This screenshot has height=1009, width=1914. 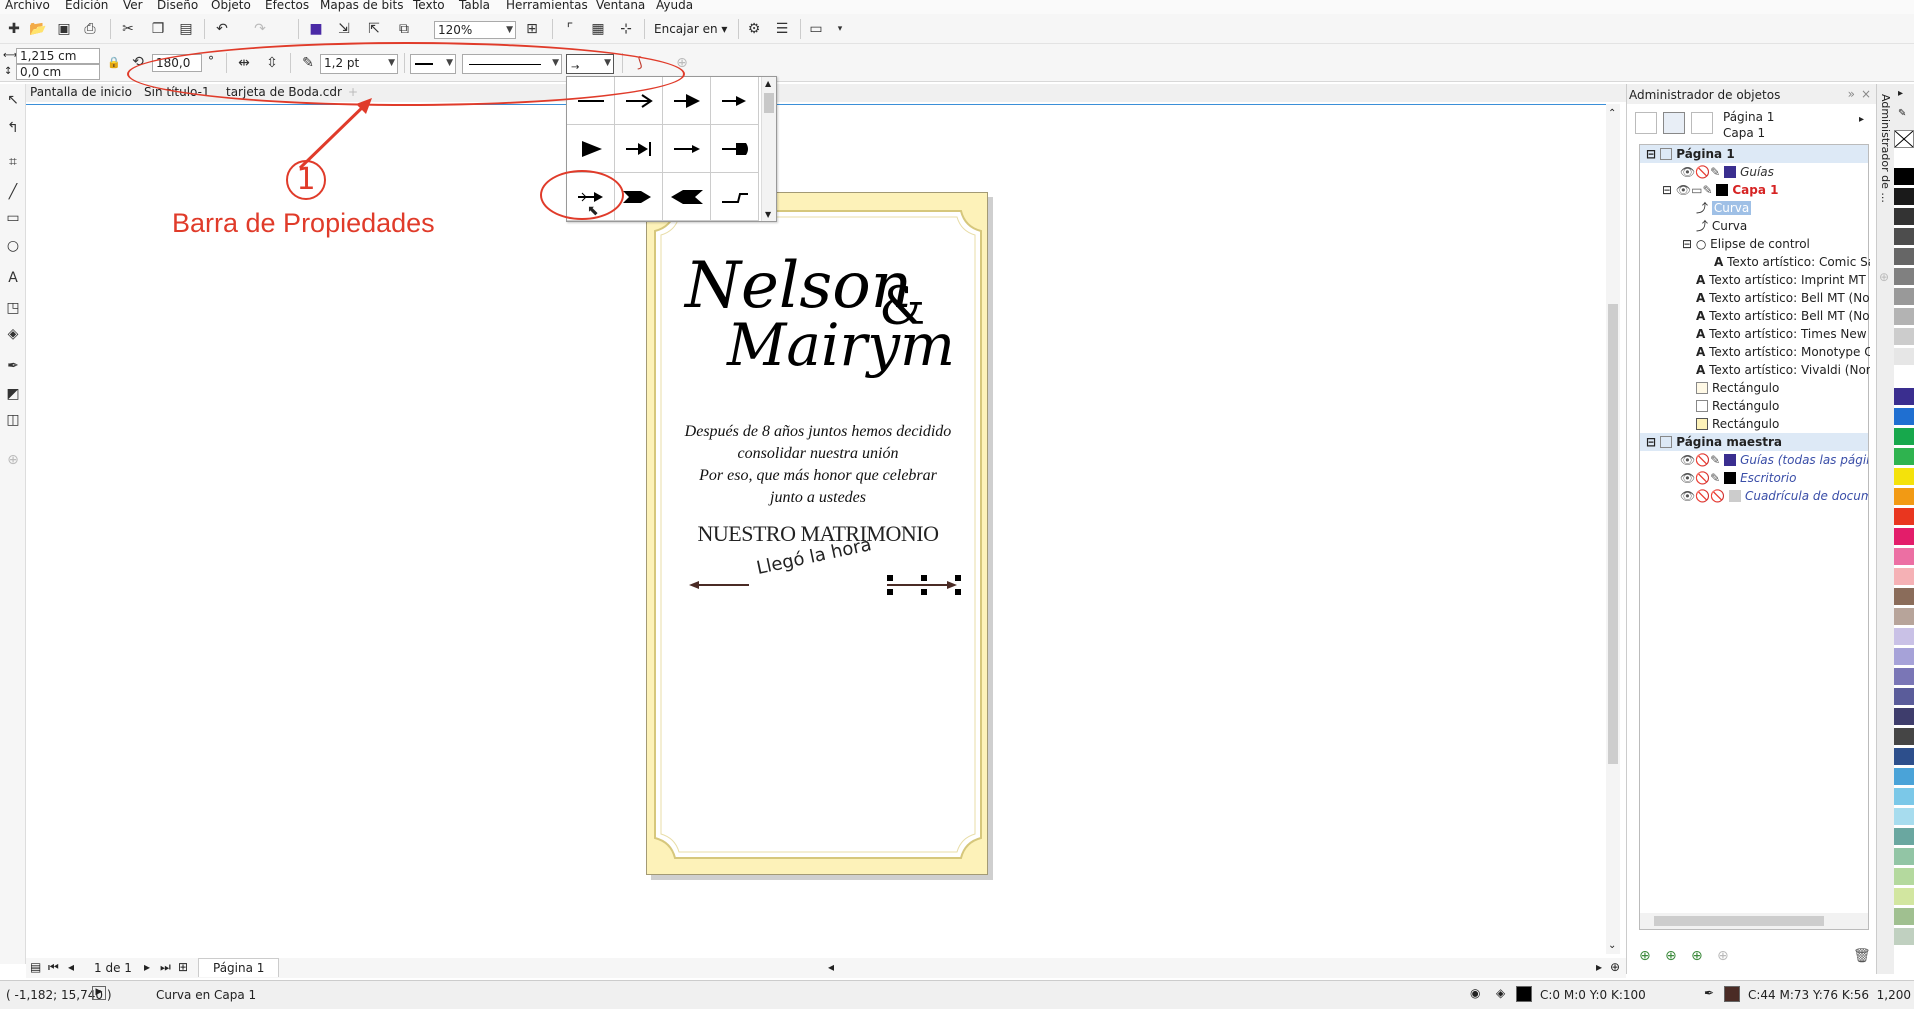 What do you see at coordinates (735, 197) in the screenshot?
I see `arrowhead-hook` at bounding box center [735, 197].